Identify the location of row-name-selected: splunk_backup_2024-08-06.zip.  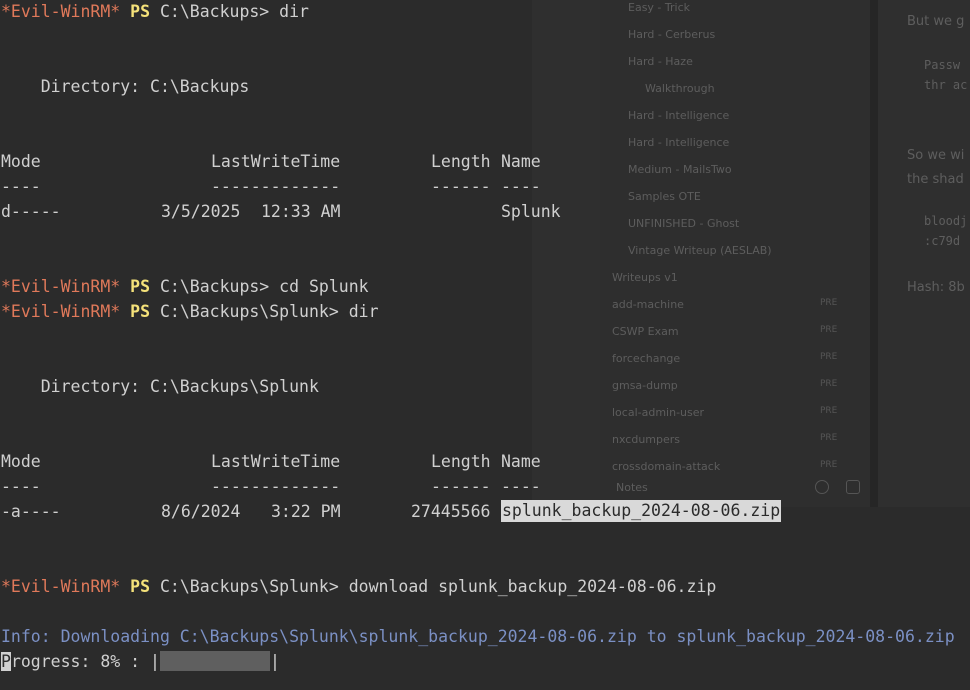
(641, 511).